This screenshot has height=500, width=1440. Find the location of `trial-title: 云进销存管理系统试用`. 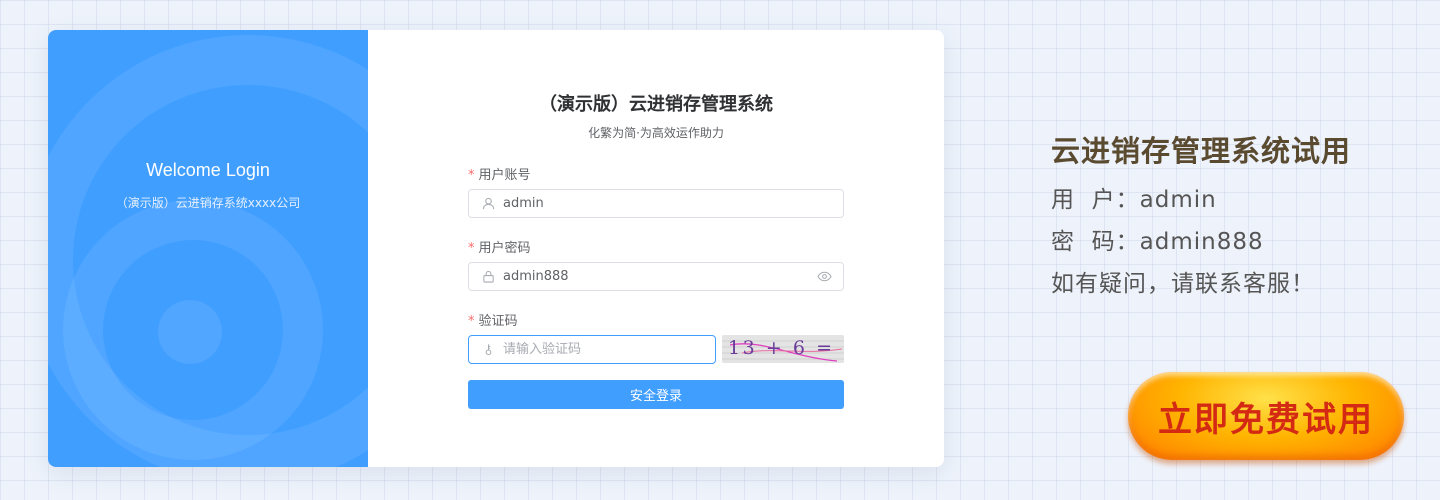

trial-title: 云进销存管理系统试用 is located at coordinates (1201, 151).